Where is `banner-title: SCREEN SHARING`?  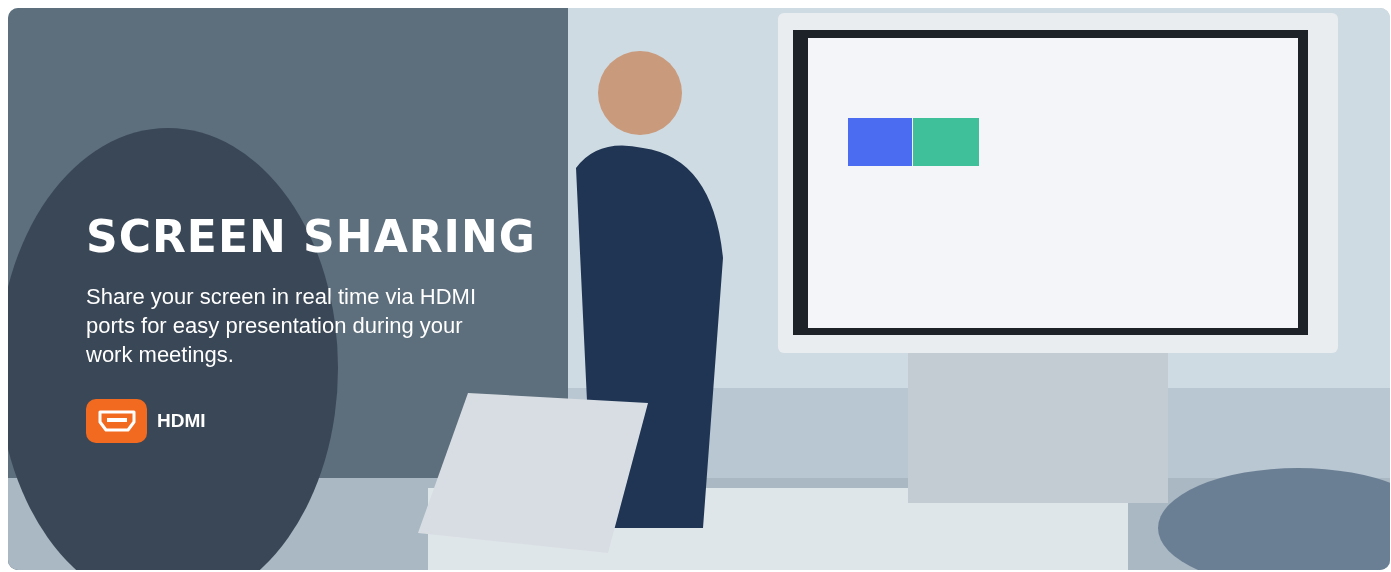
banner-title: SCREEN SHARING is located at coordinates (311, 237).